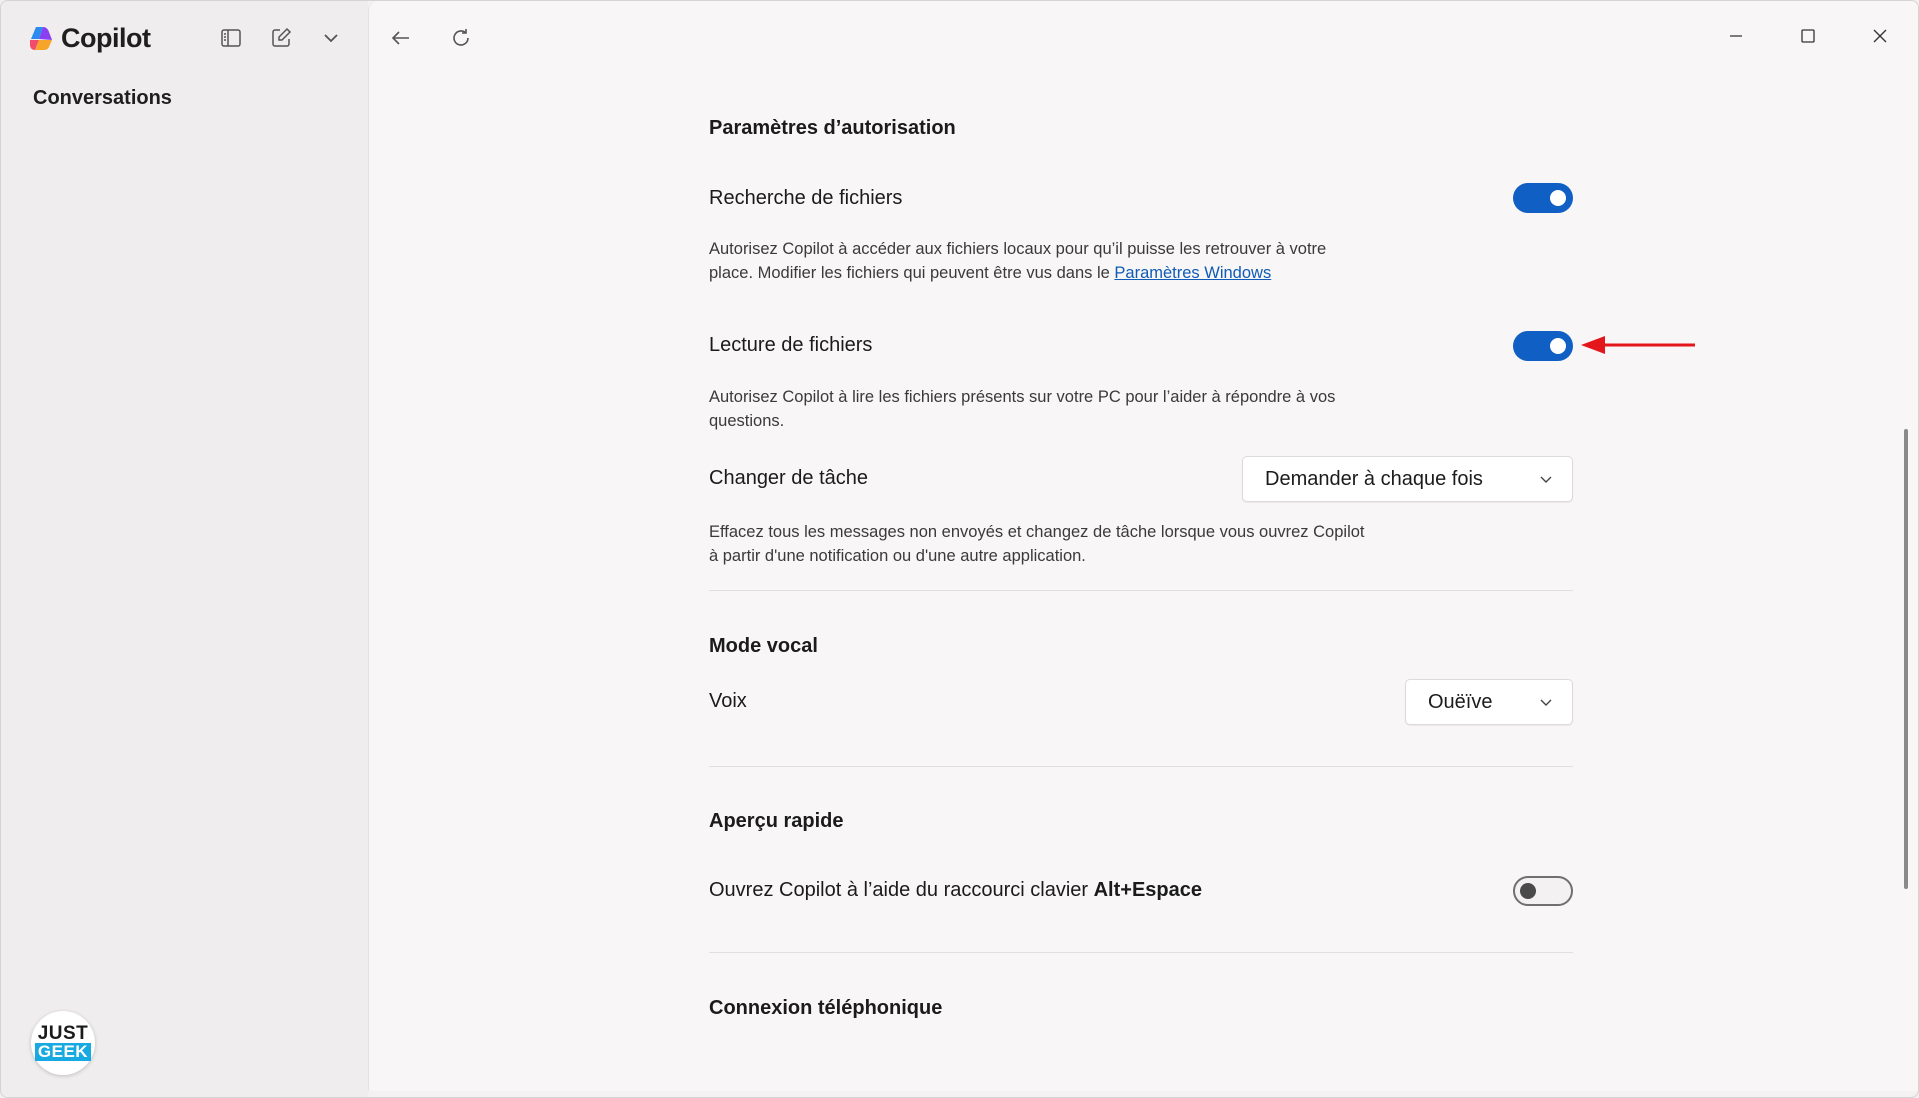  I want to click on close-icon, so click(1880, 36).